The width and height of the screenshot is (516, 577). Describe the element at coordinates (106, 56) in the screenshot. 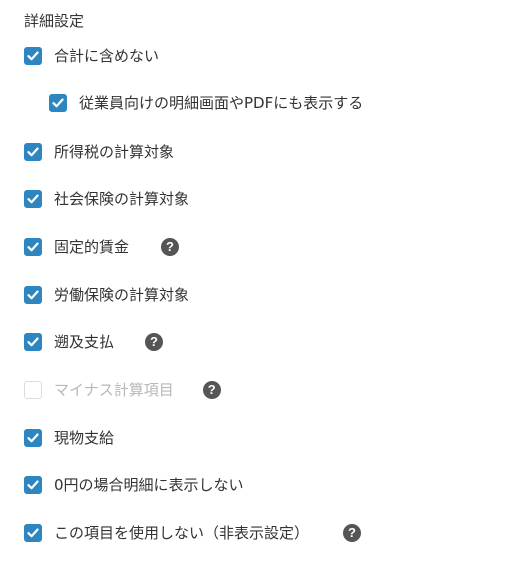

I see `option-label: 合計に含めない` at that location.